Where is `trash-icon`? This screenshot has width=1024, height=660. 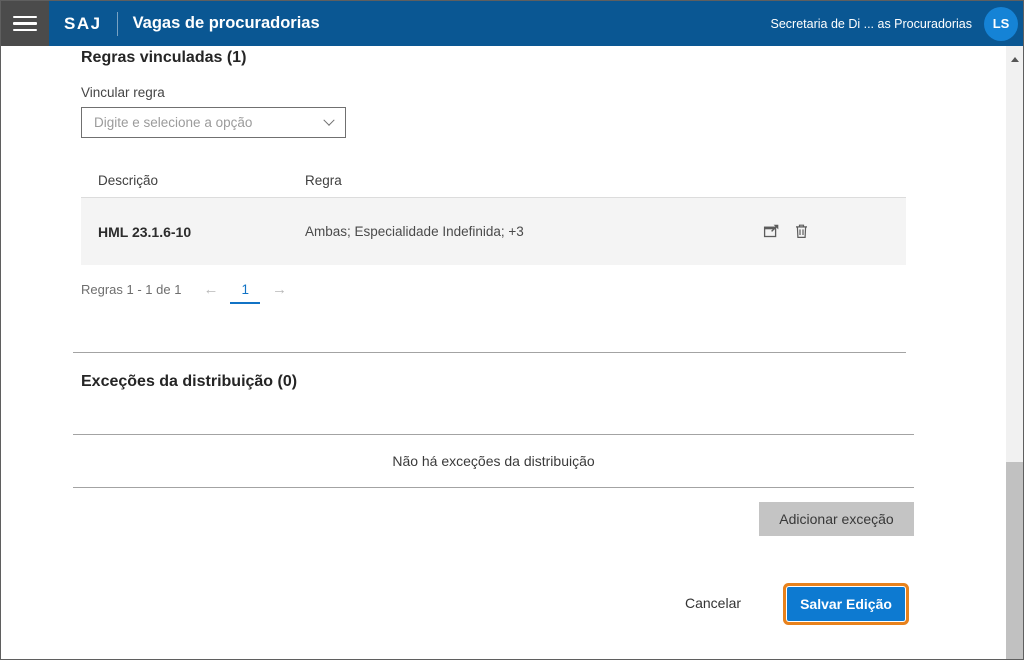
trash-icon is located at coordinates (801, 231).